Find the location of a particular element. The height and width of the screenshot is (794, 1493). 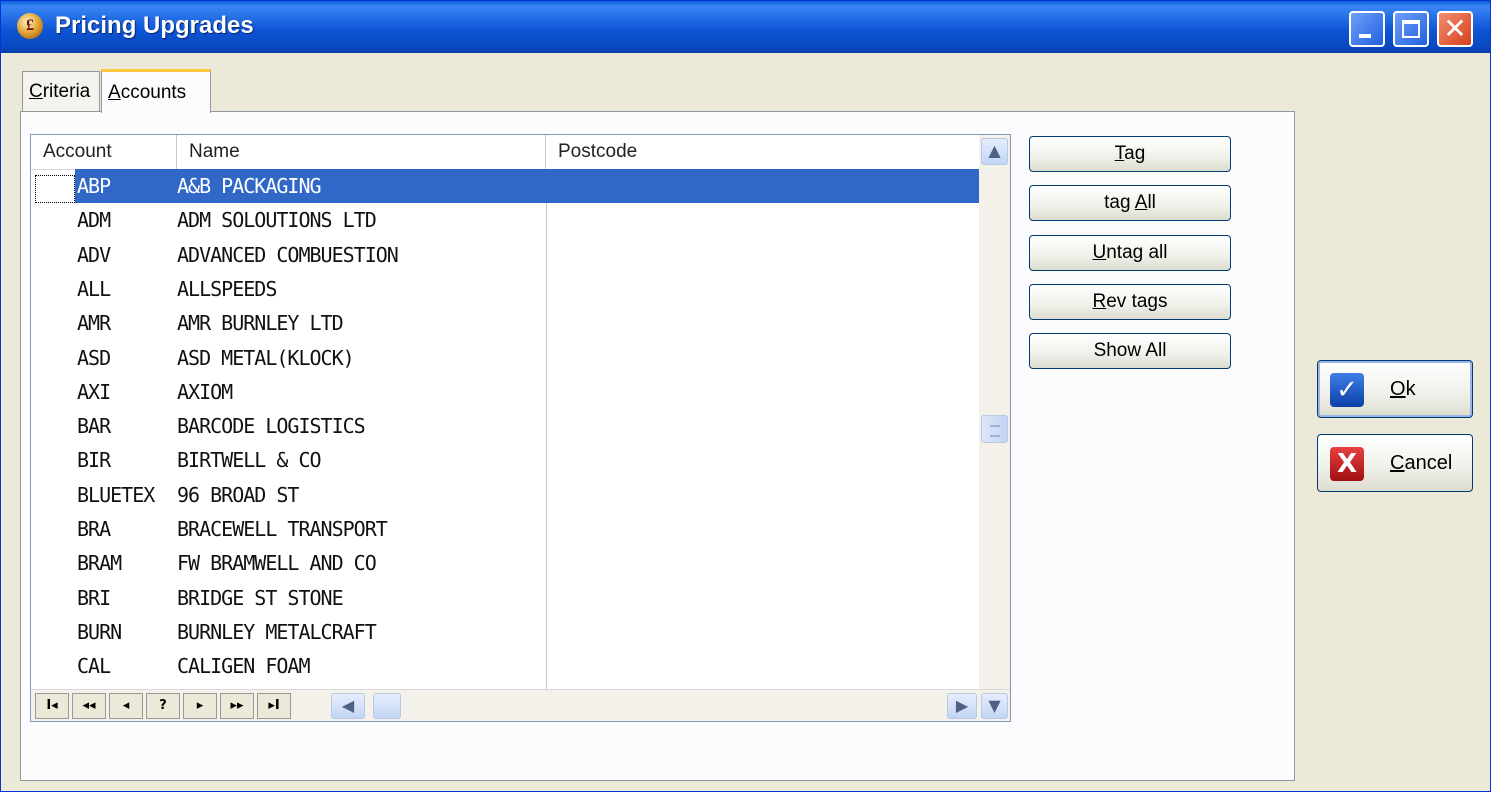

tag-button-label: ag is located at coordinates (1135, 153).